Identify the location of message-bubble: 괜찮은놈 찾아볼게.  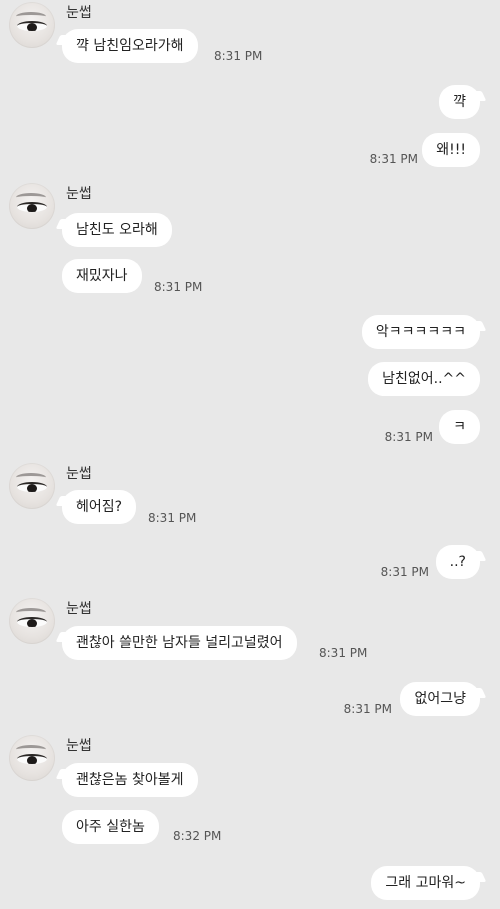
(130, 780).